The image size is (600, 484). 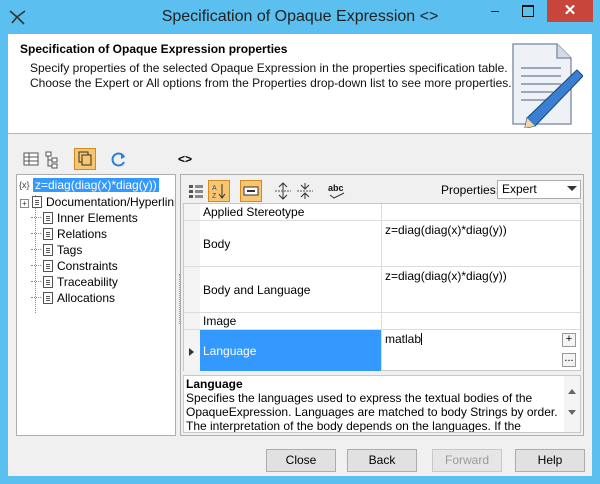 I want to click on property-name: Body, so click(x=291, y=243).